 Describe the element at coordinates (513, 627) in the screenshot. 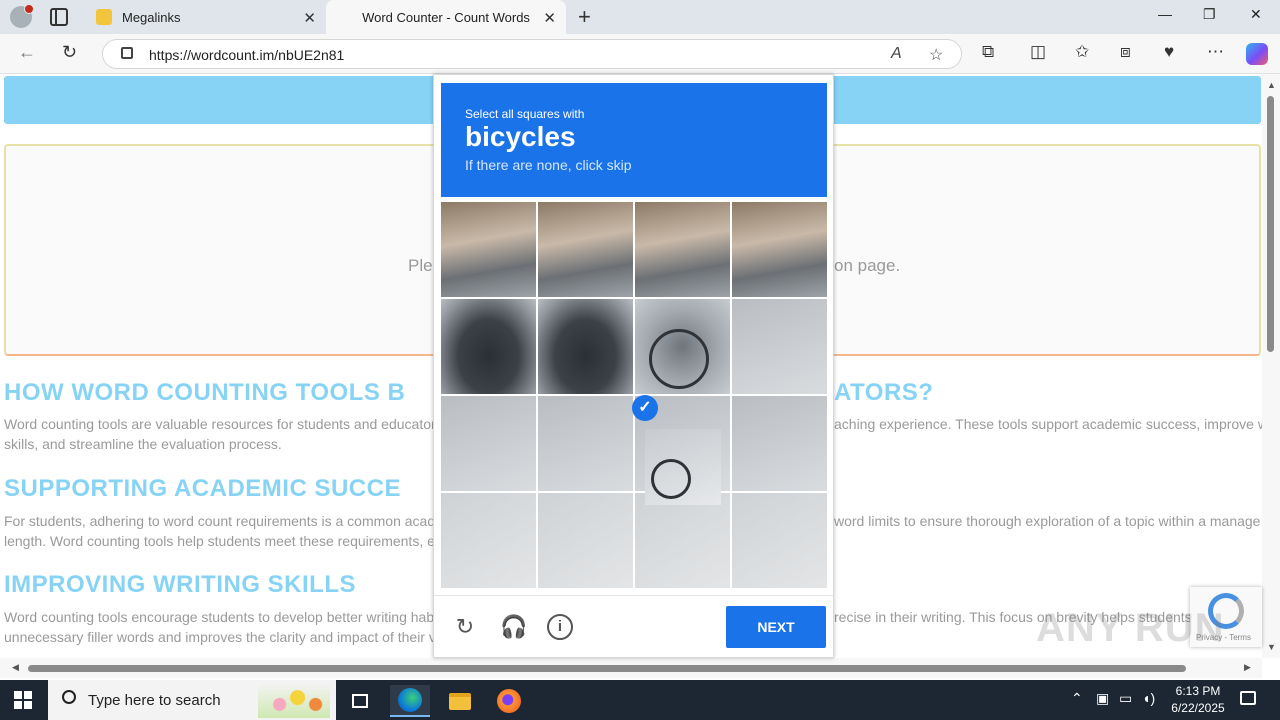

I see `headphones-icon: 🎧` at that location.